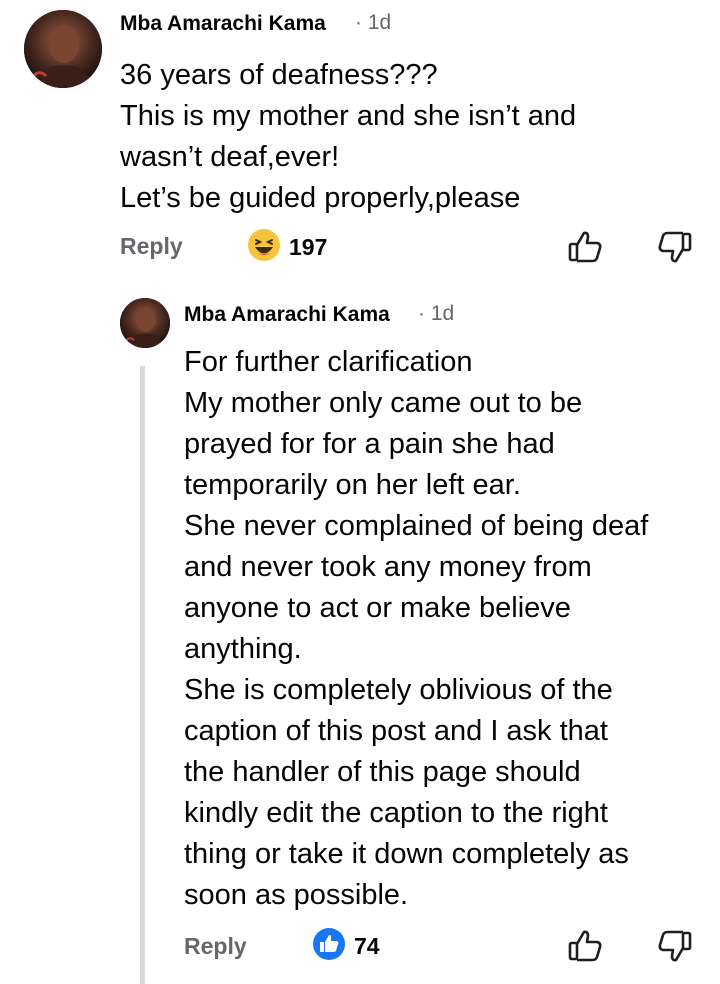  What do you see at coordinates (329, 944) in the screenshot?
I see `like-reaction-icon` at bounding box center [329, 944].